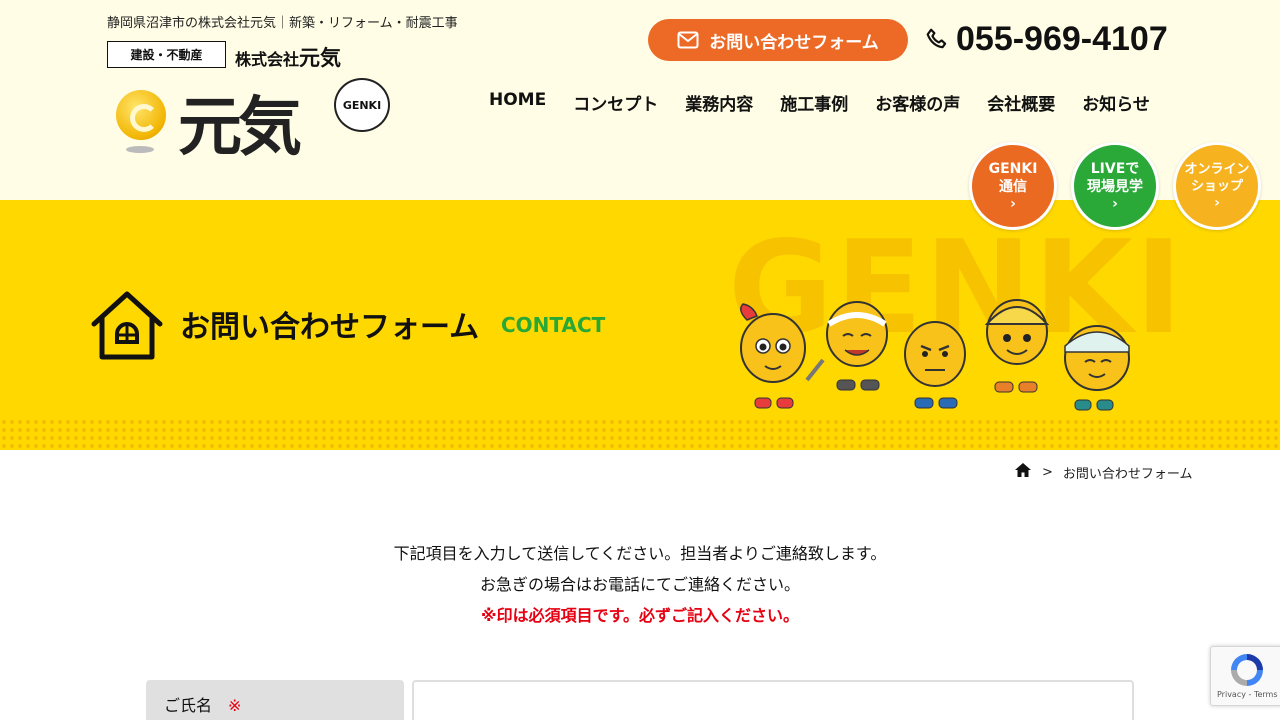 The height and width of the screenshot is (720, 1280). Describe the element at coordinates (362, 105) in the screenshot. I see `logo-speech-bubble: GENKI` at that location.